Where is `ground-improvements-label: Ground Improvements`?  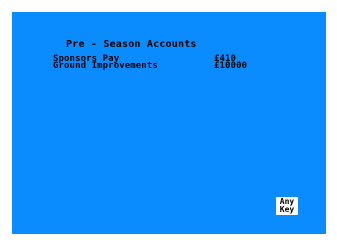 ground-improvements-label: Ground Improvements is located at coordinates (105, 66).